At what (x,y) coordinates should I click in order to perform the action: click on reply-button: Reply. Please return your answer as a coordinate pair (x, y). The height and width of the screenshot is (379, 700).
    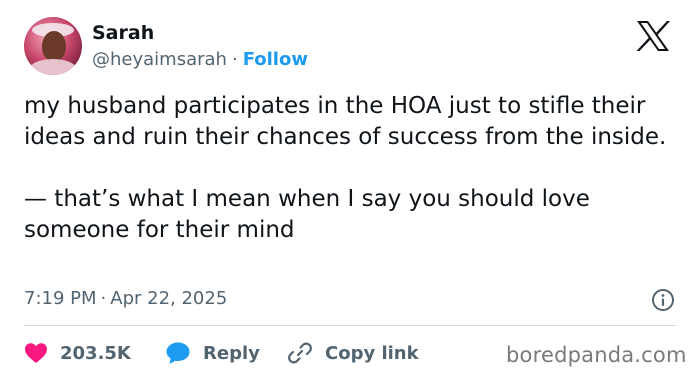
    Looking at the image, I should click on (212, 353).